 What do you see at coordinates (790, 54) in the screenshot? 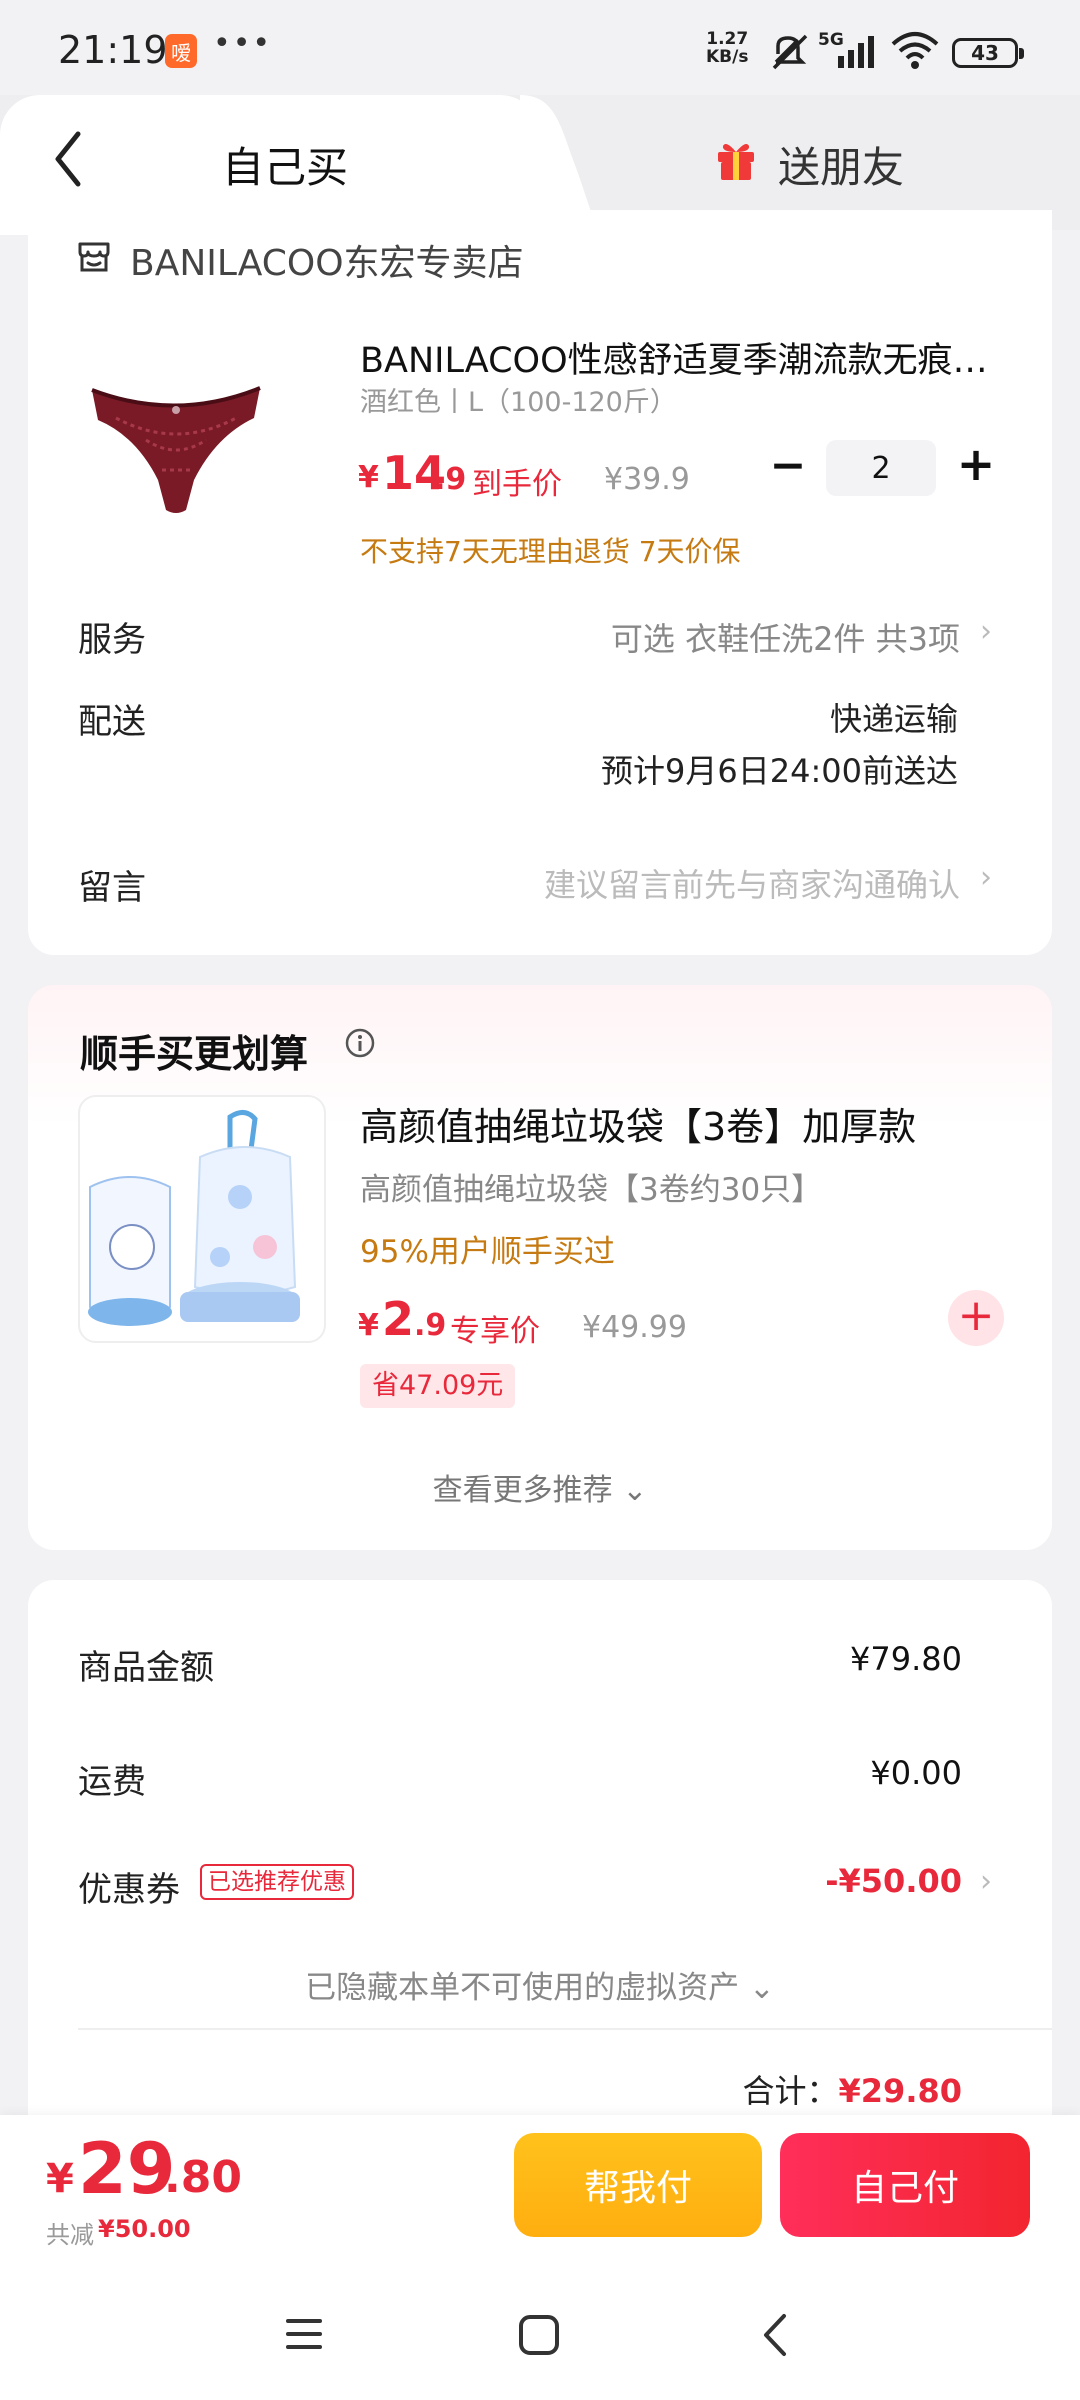
I see `mute-icon` at bounding box center [790, 54].